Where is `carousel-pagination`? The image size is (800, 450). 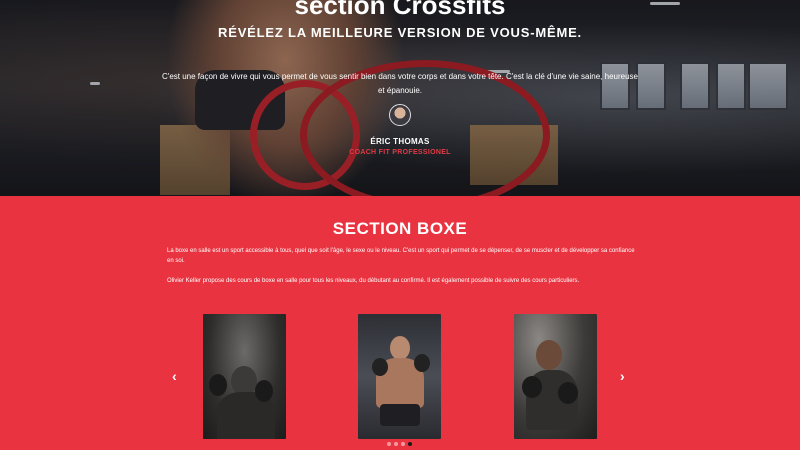 carousel-pagination is located at coordinates (399, 444).